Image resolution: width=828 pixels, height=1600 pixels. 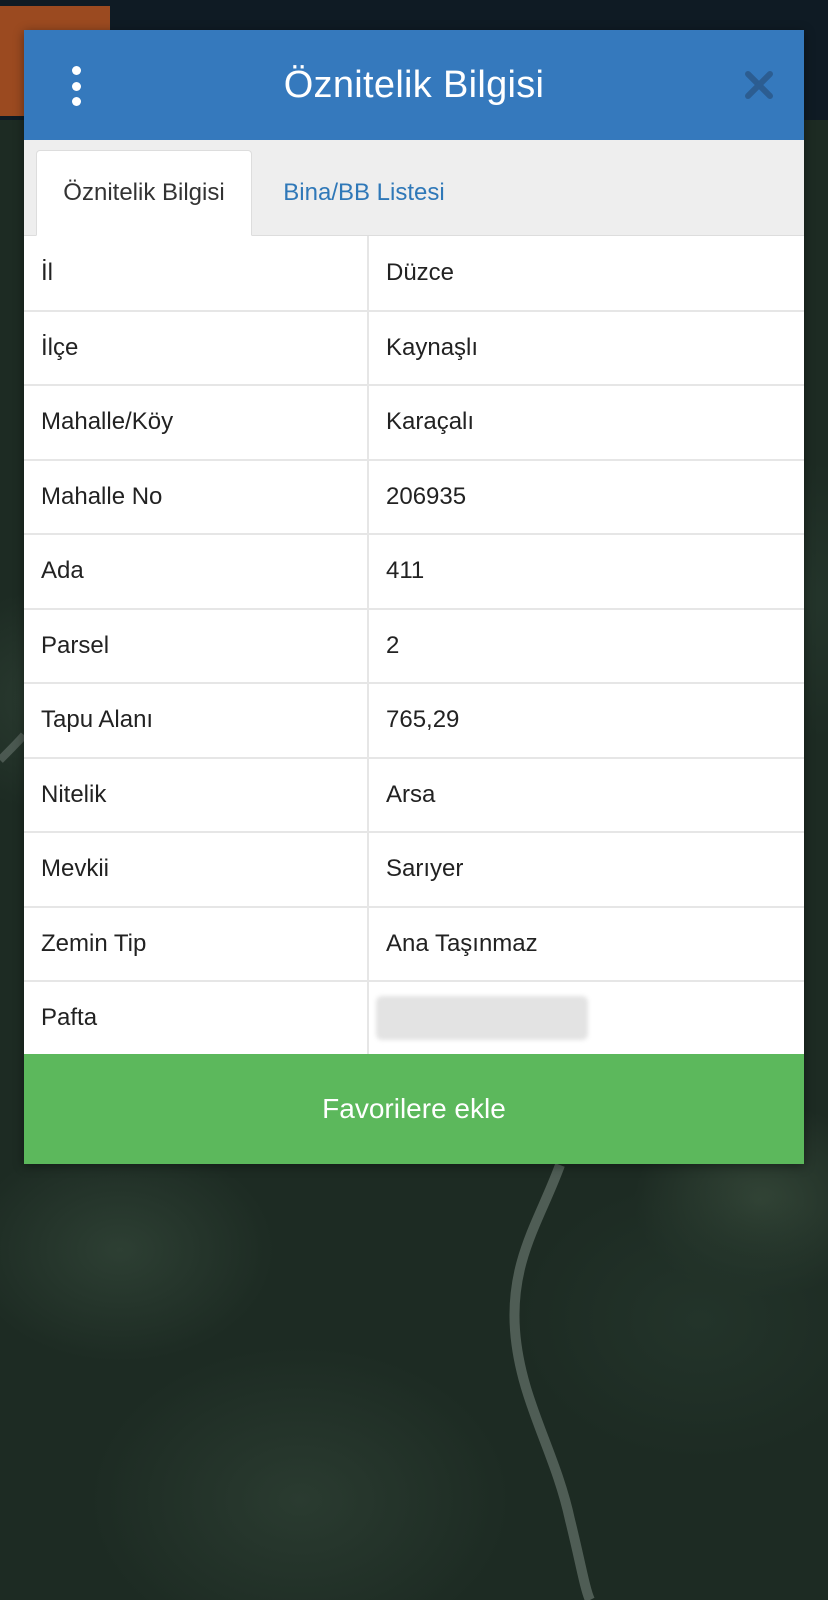 I want to click on table-row: Zemin Tip Ana Taşınmaz, so click(x=414, y=943).